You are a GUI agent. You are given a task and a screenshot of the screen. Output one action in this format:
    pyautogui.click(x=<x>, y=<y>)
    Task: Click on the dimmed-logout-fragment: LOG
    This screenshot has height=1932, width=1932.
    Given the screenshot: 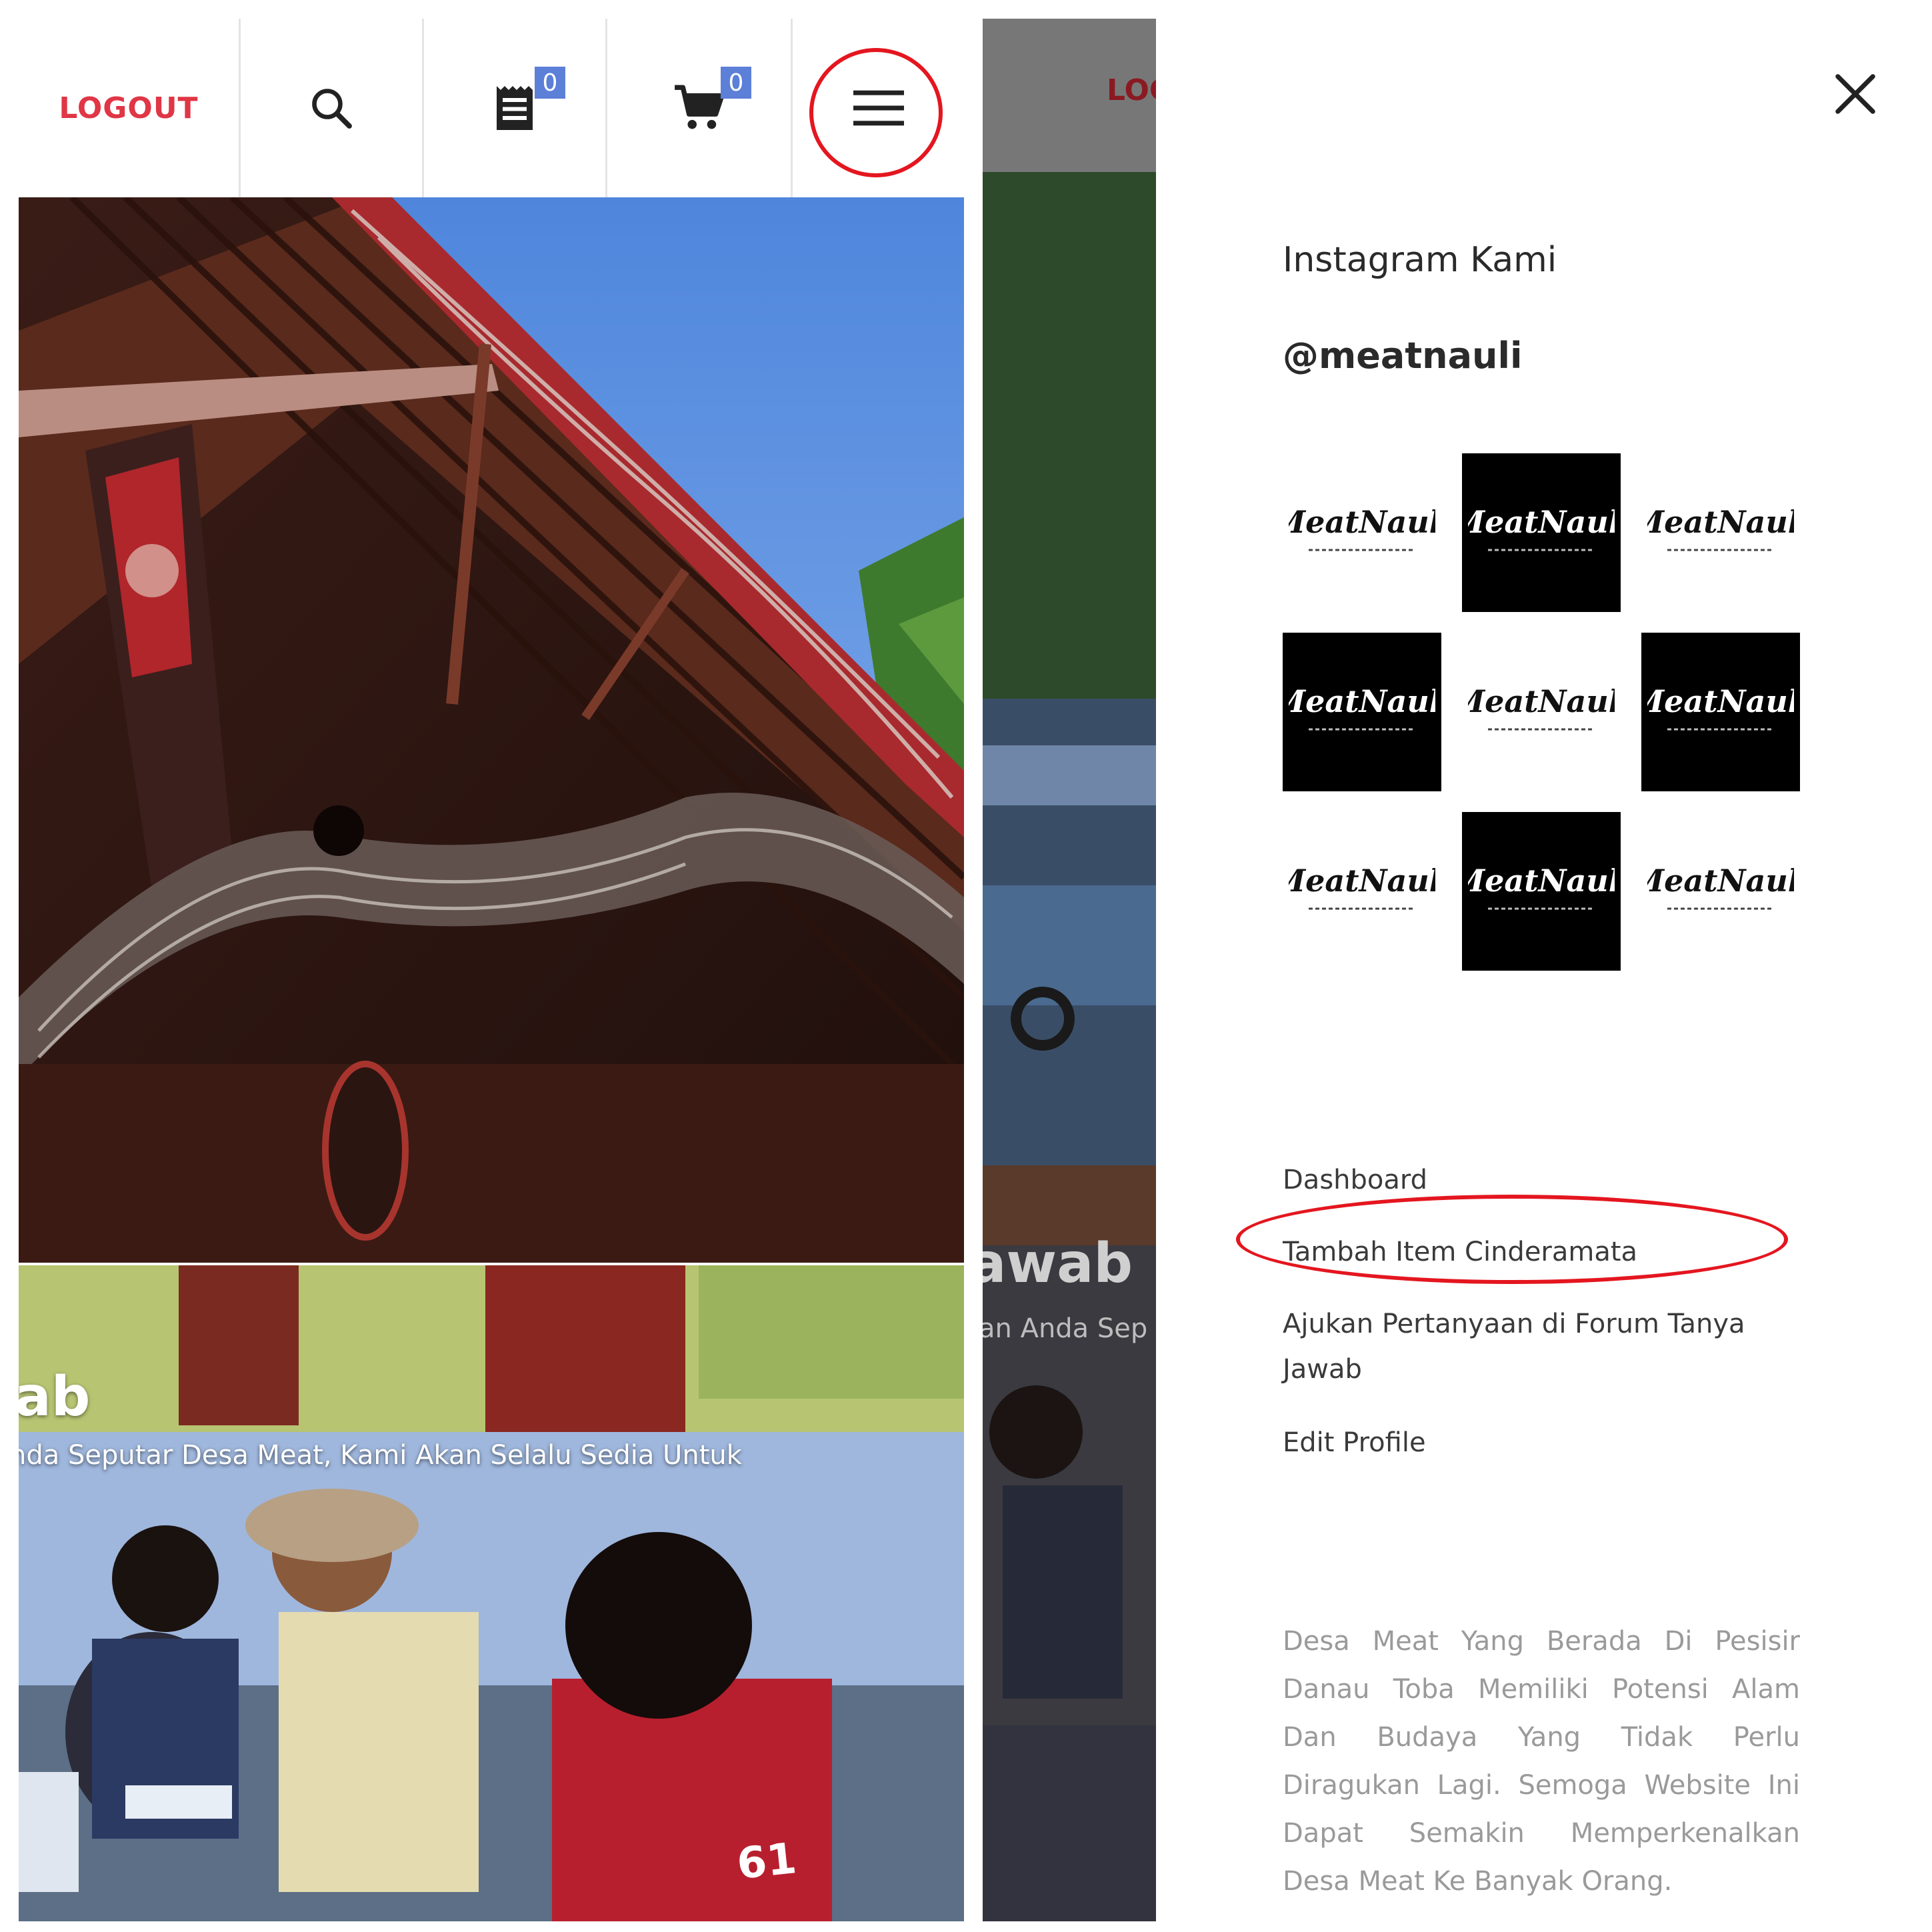 What is the action you would take?
    pyautogui.click(x=1131, y=90)
    